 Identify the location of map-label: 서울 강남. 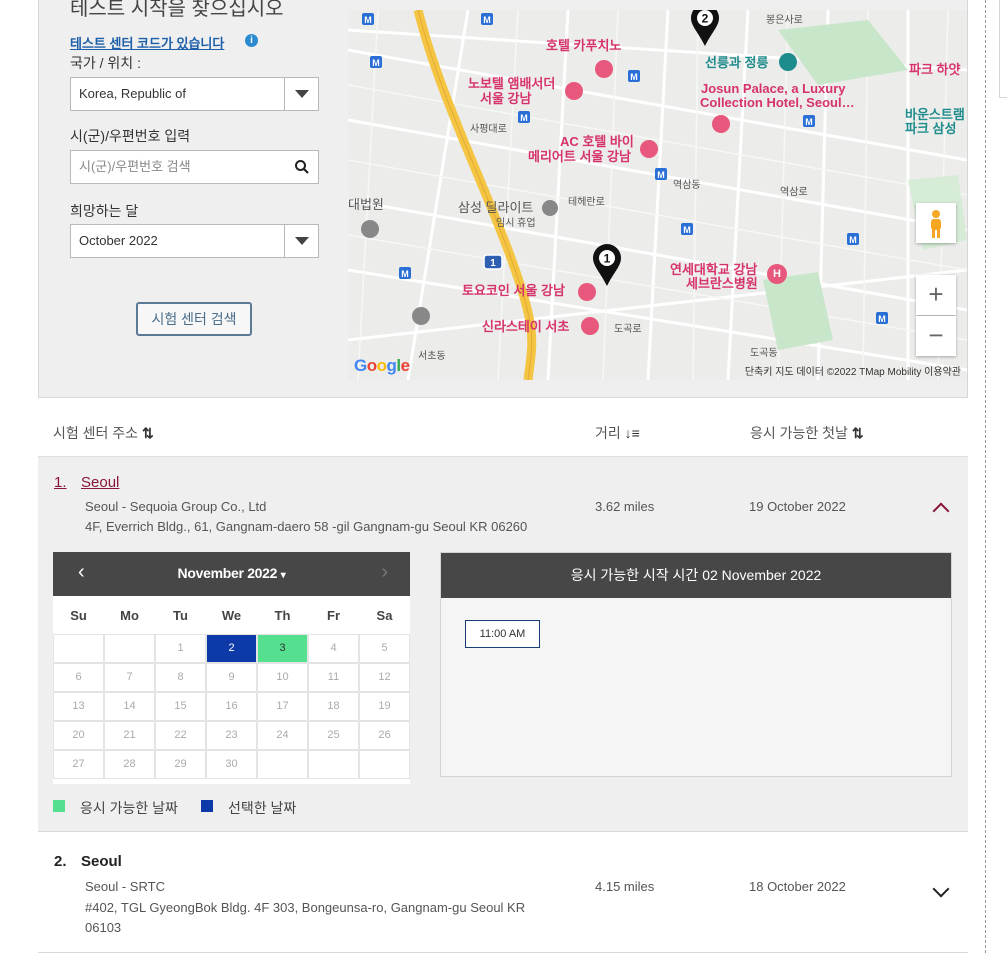
(505, 98).